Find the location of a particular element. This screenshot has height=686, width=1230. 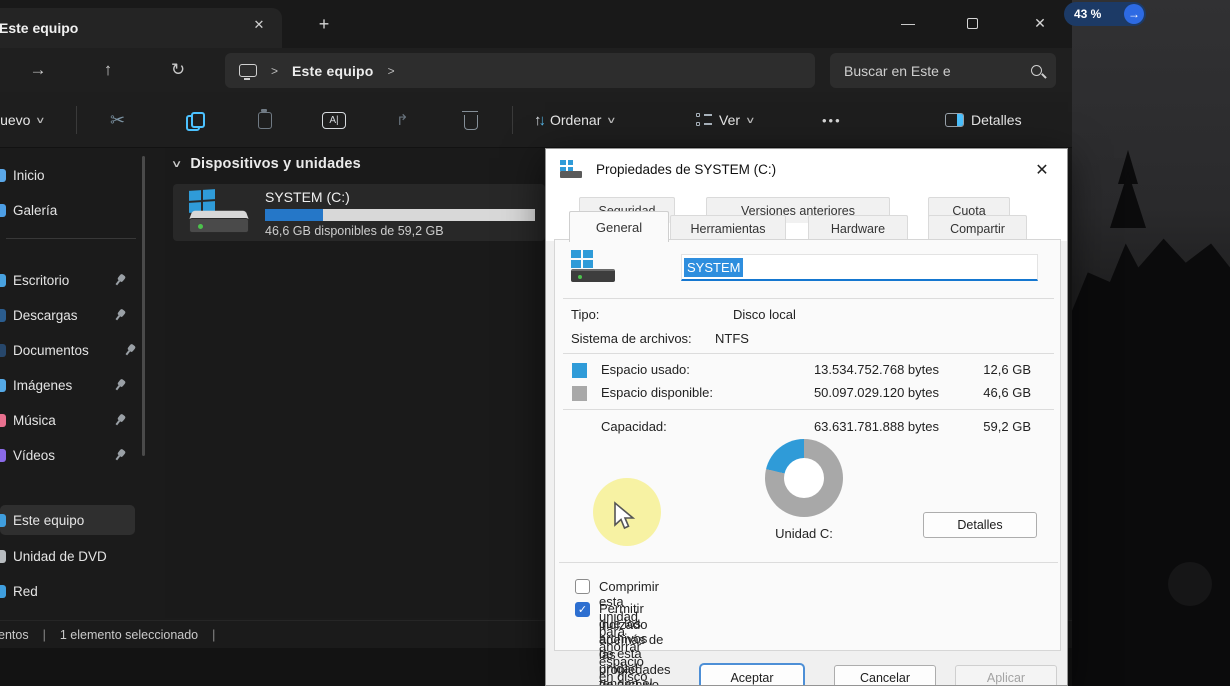

new-tab-button: + is located at coordinates (324, 24).